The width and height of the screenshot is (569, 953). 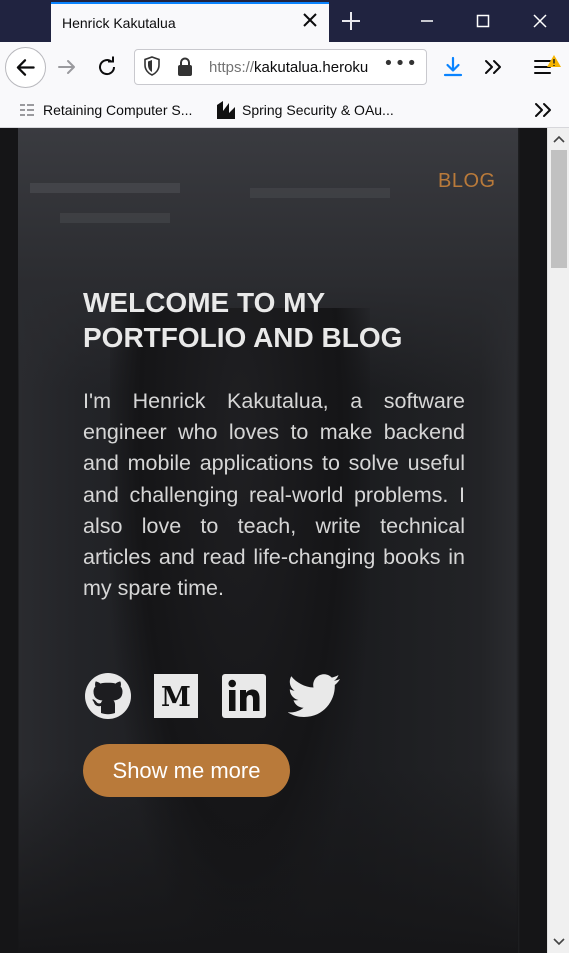 What do you see at coordinates (540, 21) in the screenshot?
I see `window-close-icon` at bounding box center [540, 21].